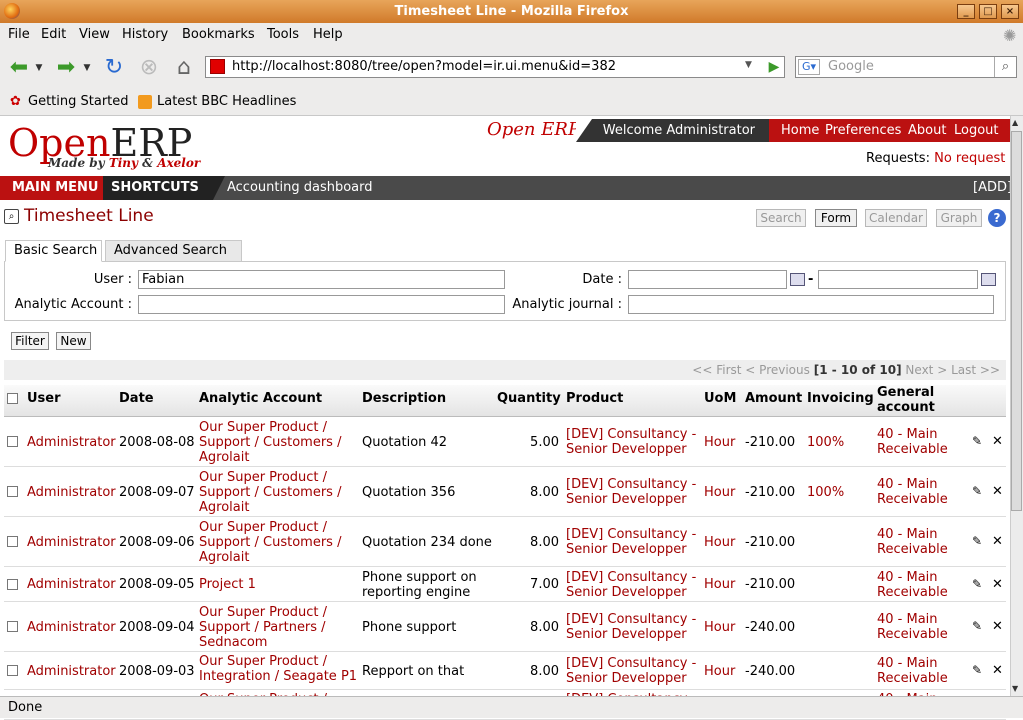  What do you see at coordinates (716, 370) in the screenshot?
I see `pager-first: << First` at bounding box center [716, 370].